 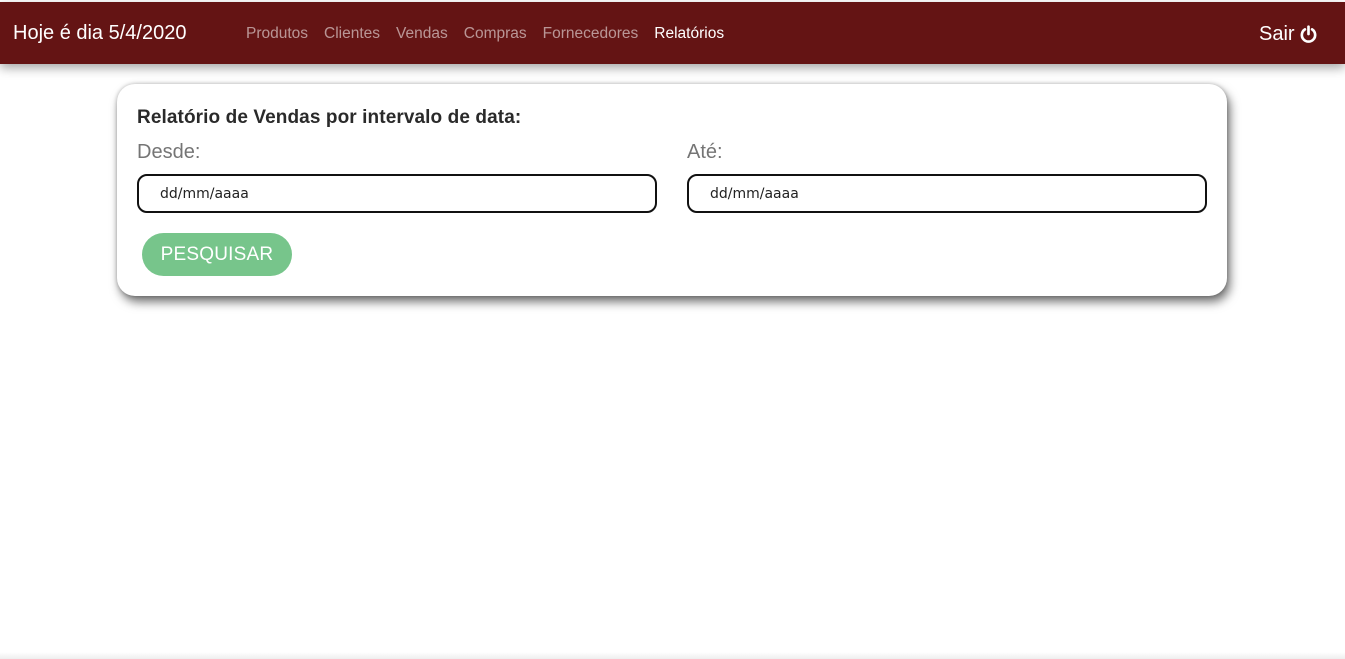 I want to click on search-button: PESQUISAR, so click(x=217, y=254).